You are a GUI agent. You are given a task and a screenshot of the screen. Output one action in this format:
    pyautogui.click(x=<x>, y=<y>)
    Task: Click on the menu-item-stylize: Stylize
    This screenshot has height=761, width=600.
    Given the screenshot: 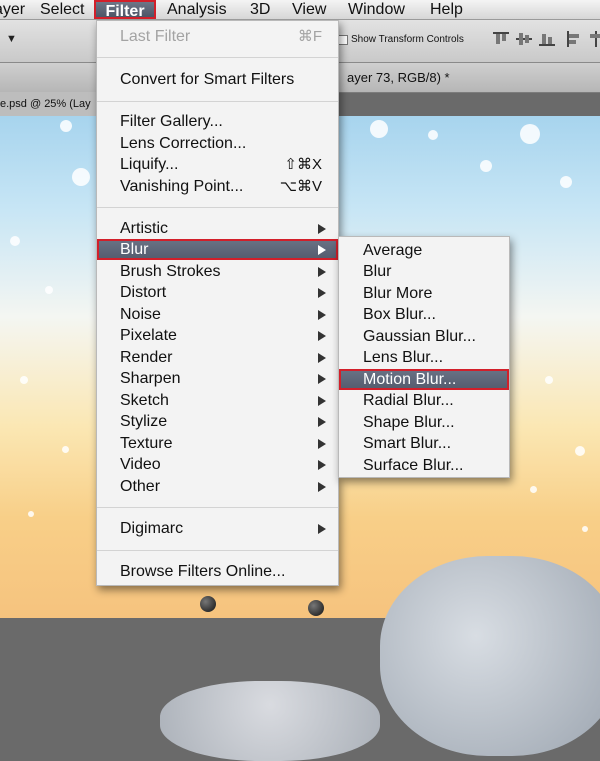 What is the action you would take?
    pyautogui.click(x=217, y=421)
    